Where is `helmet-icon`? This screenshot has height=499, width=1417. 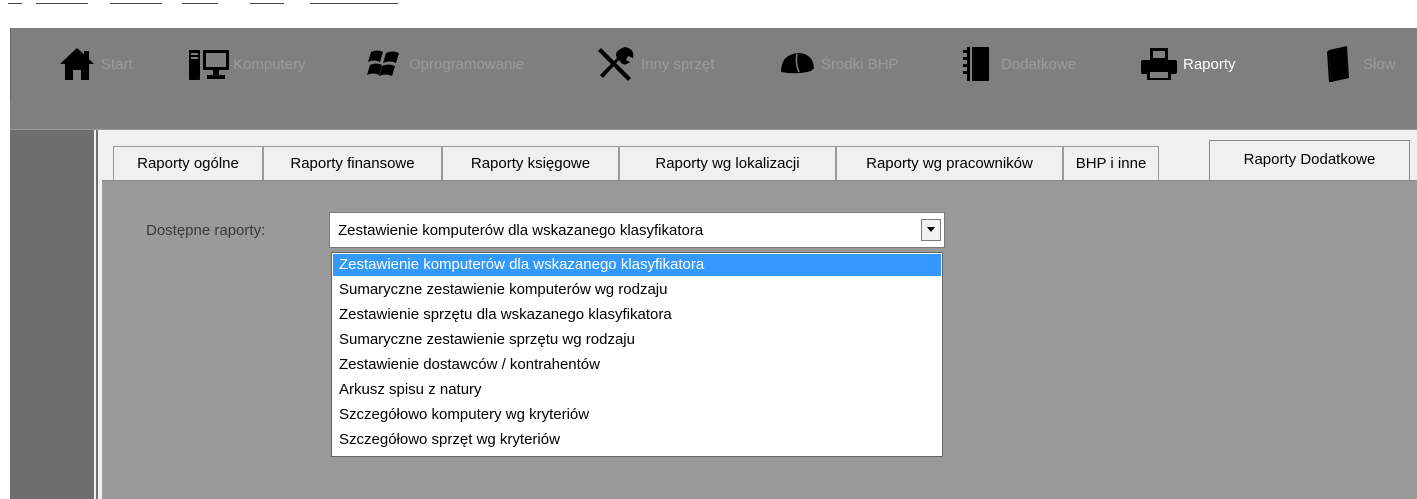 helmet-icon is located at coordinates (797, 64).